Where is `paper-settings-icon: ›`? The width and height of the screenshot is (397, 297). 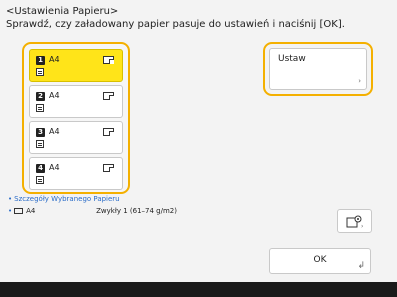 paper-settings-icon: › is located at coordinates (354, 222).